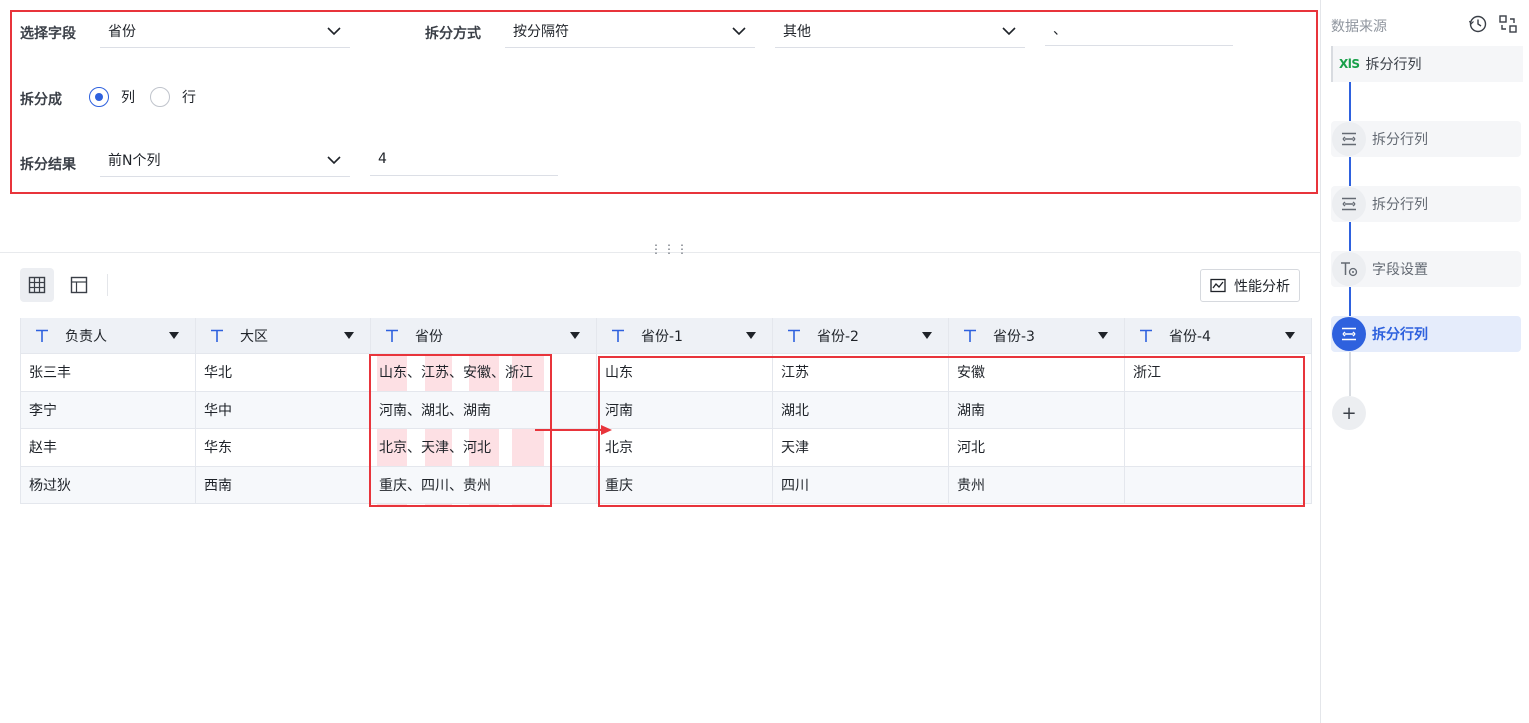  I want to click on split-result-value: 前N个列, so click(134, 160).